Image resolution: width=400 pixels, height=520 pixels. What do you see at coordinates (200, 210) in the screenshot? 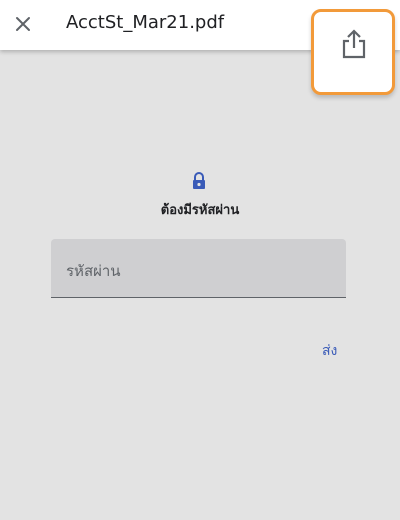
I see `password-required-message: ต้องมีรหัสผ่าน` at bounding box center [200, 210].